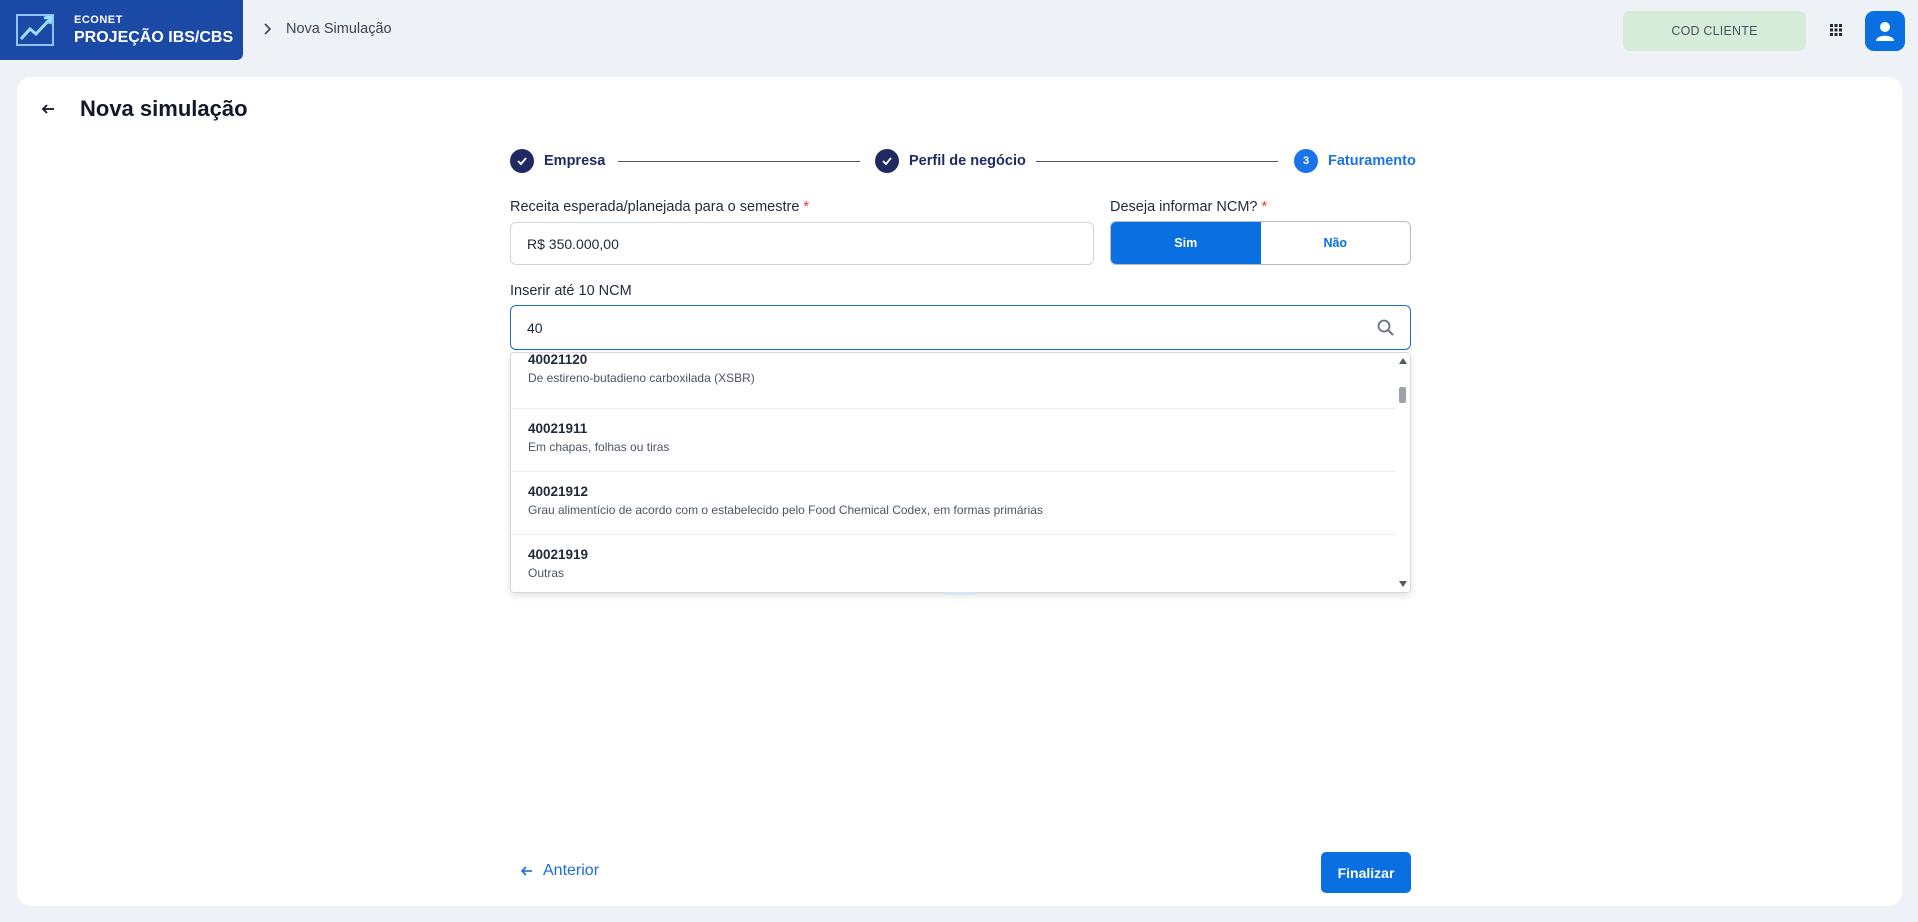  Describe the element at coordinates (558, 491) in the screenshot. I see `ncm-code: 40021912` at that location.